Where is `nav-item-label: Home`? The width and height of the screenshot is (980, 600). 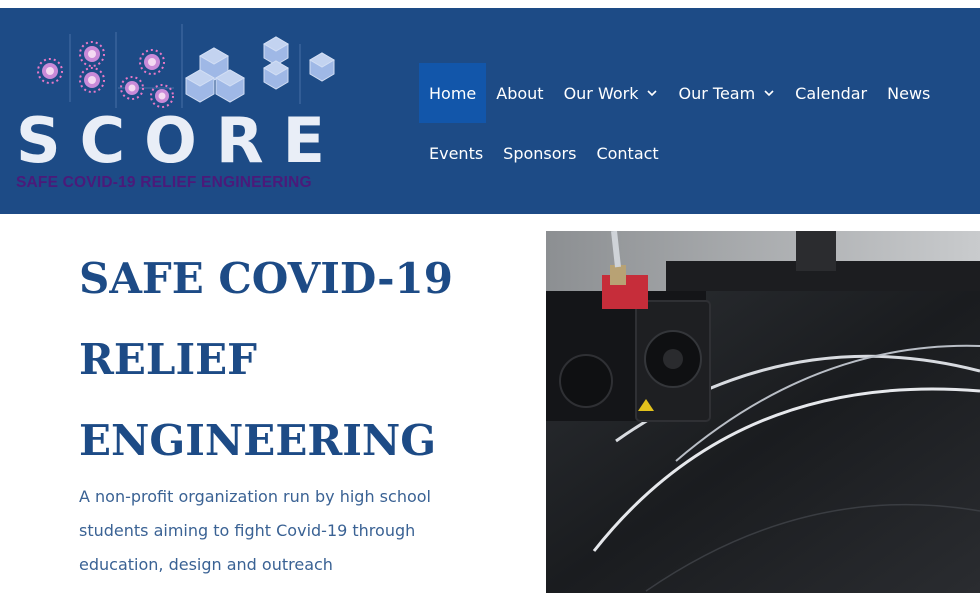
nav-item-label: Home is located at coordinates (453, 93).